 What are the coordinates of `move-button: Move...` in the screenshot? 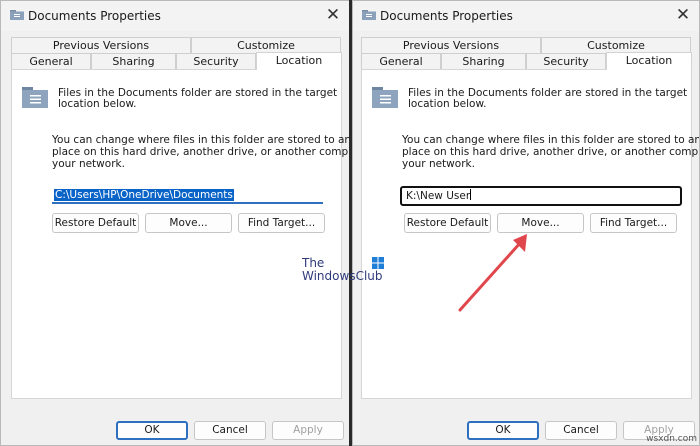 It's located at (188, 223).